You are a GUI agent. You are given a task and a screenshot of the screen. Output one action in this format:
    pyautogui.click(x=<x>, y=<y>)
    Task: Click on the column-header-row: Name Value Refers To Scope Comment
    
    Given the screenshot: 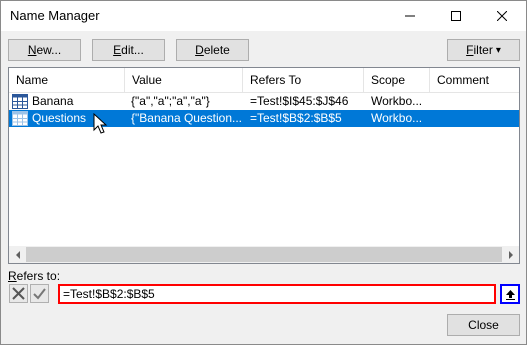 What is the action you would take?
    pyautogui.click(x=264, y=80)
    